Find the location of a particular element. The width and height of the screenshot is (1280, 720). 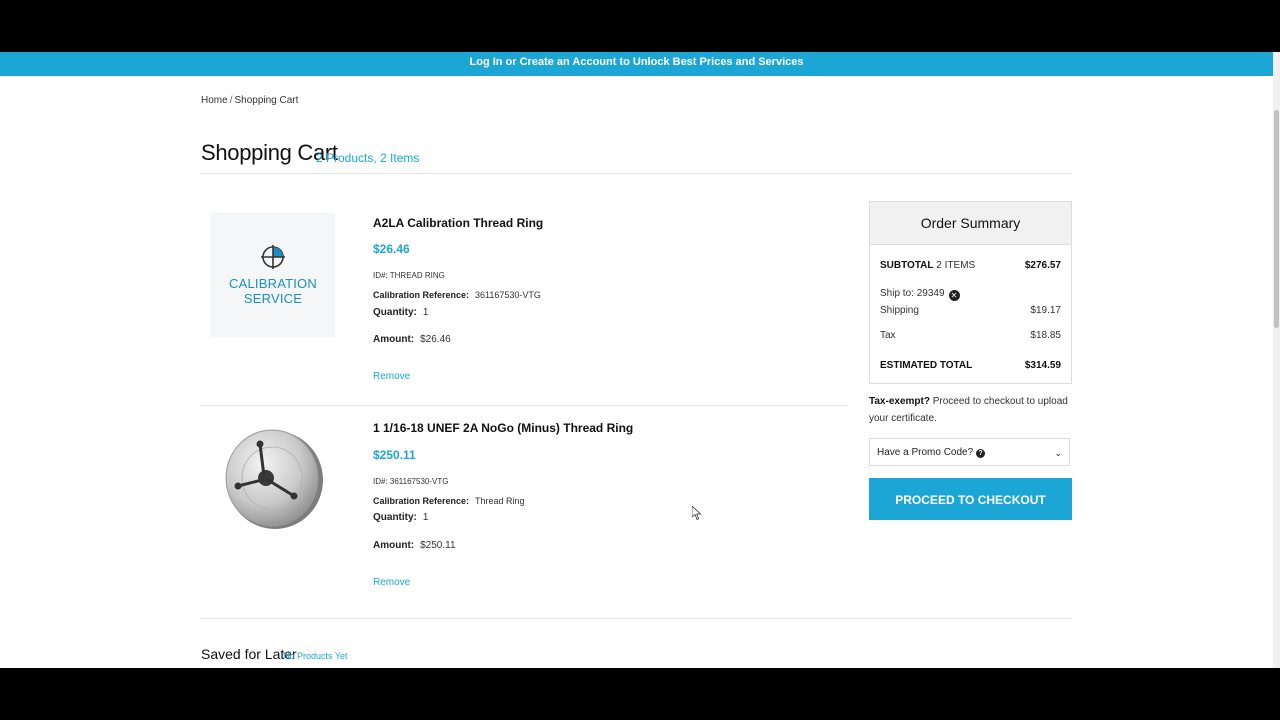

tax-value: $18.85 is located at coordinates (1045, 335).